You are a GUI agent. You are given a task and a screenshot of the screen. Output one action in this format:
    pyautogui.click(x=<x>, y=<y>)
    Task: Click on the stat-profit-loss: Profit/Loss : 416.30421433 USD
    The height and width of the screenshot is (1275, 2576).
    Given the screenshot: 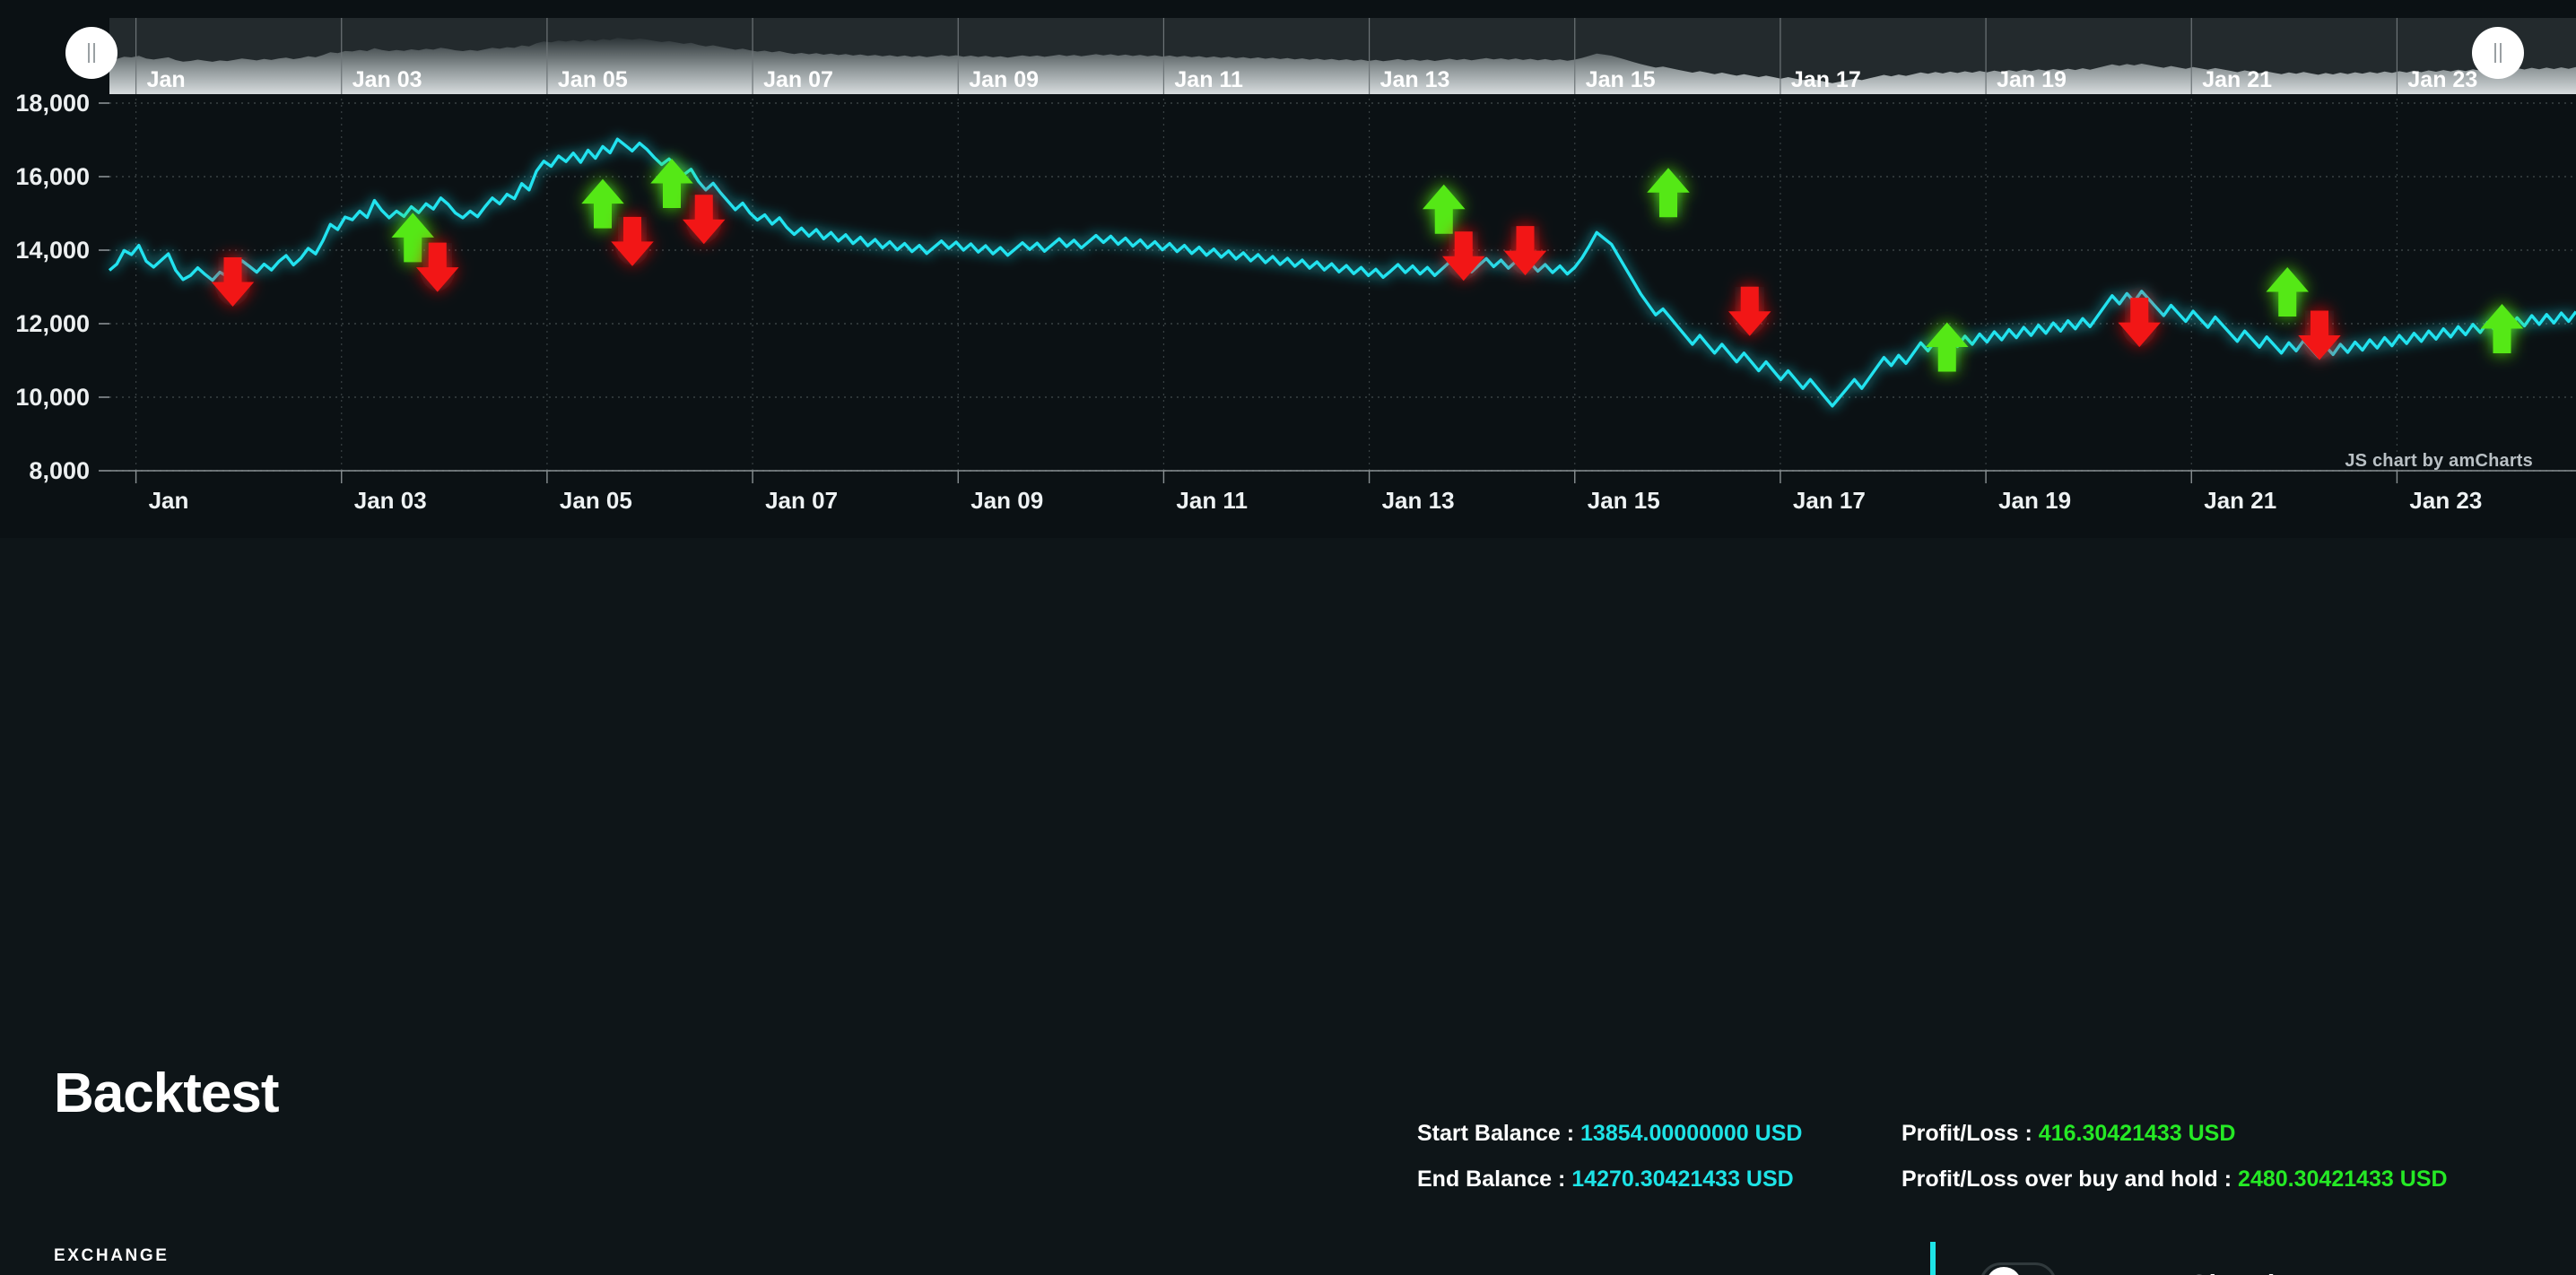 What is the action you would take?
    pyautogui.click(x=2175, y=1134)
    